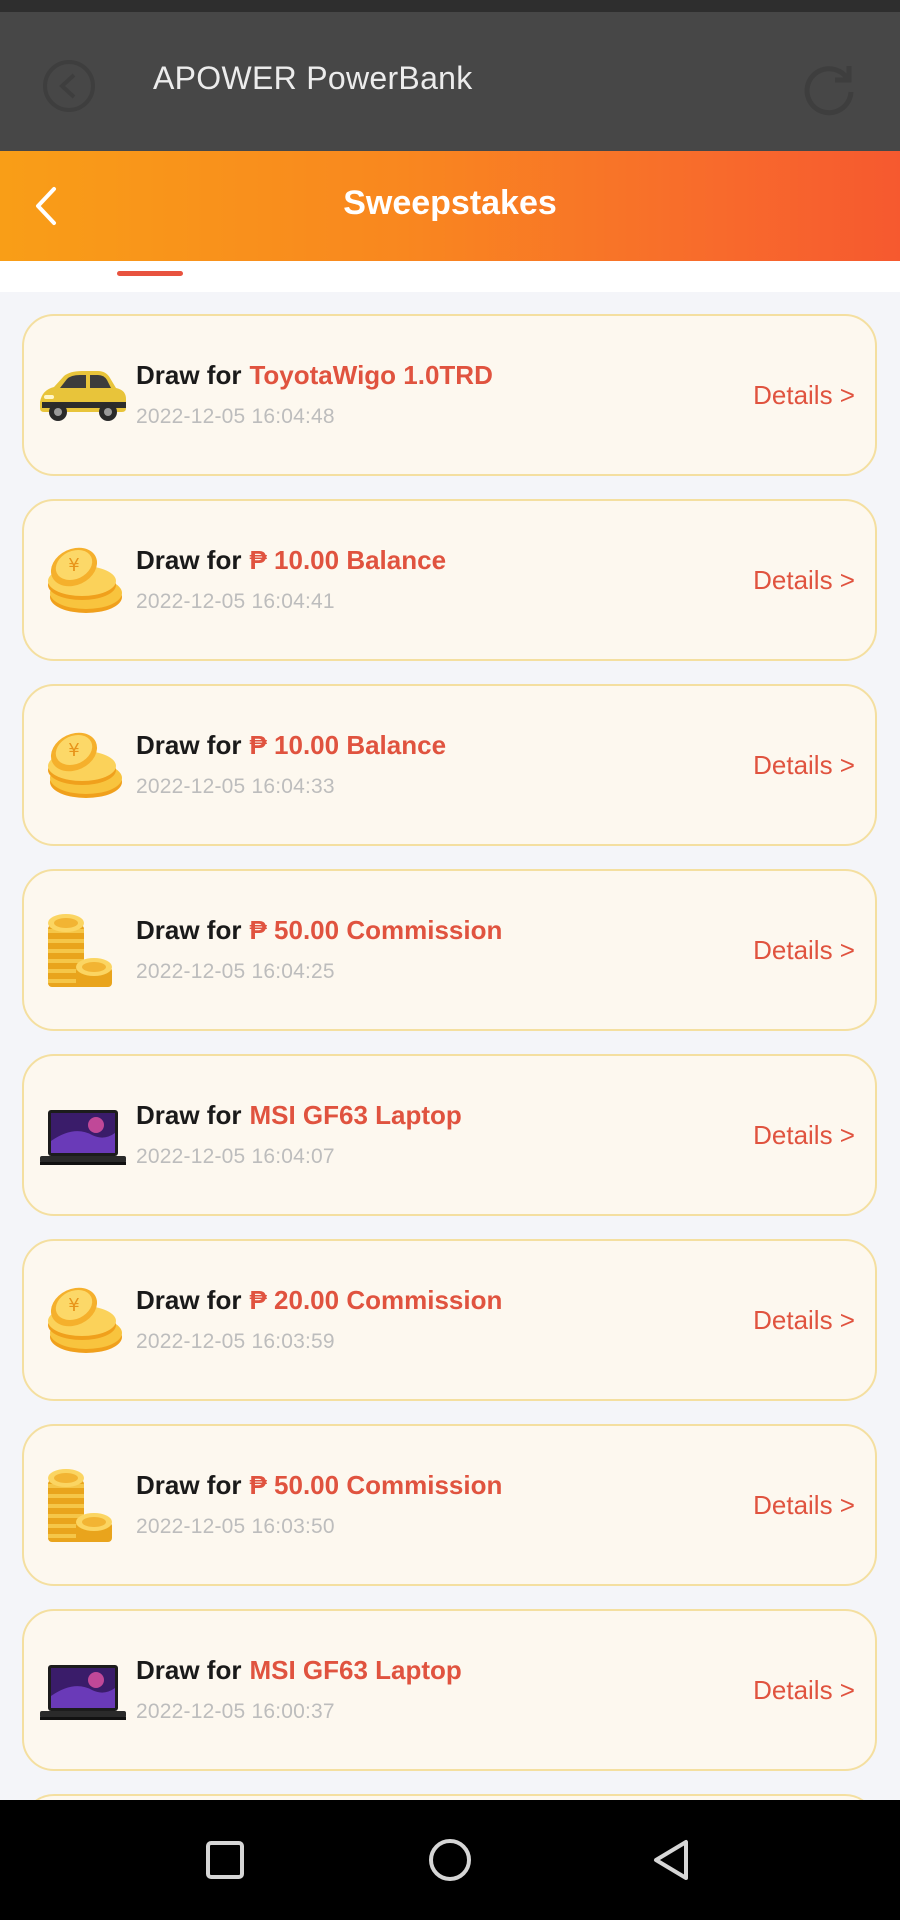 This screenshot has width=900, height=1920. What do you see at coordinates (235, 1156) in the screenshot?
I see `draw-time: 2022-12-05 16:04:07` at bounding box center [235, 1156].